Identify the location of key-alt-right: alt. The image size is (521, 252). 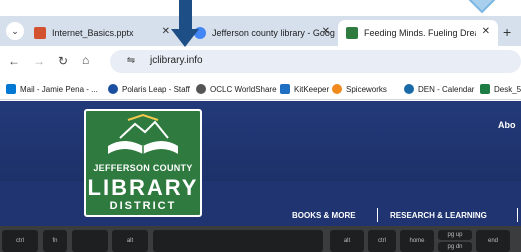
(347, 241).